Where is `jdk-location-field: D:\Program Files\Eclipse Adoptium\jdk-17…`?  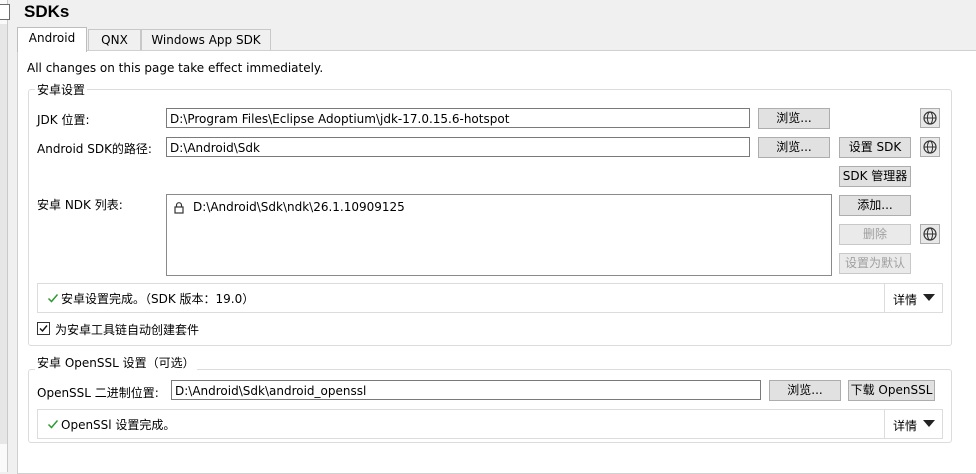 jdk-location-field: D:\Program Files\Eclipse Adoptium\jdk-17… is located at coordinates (458, 118).